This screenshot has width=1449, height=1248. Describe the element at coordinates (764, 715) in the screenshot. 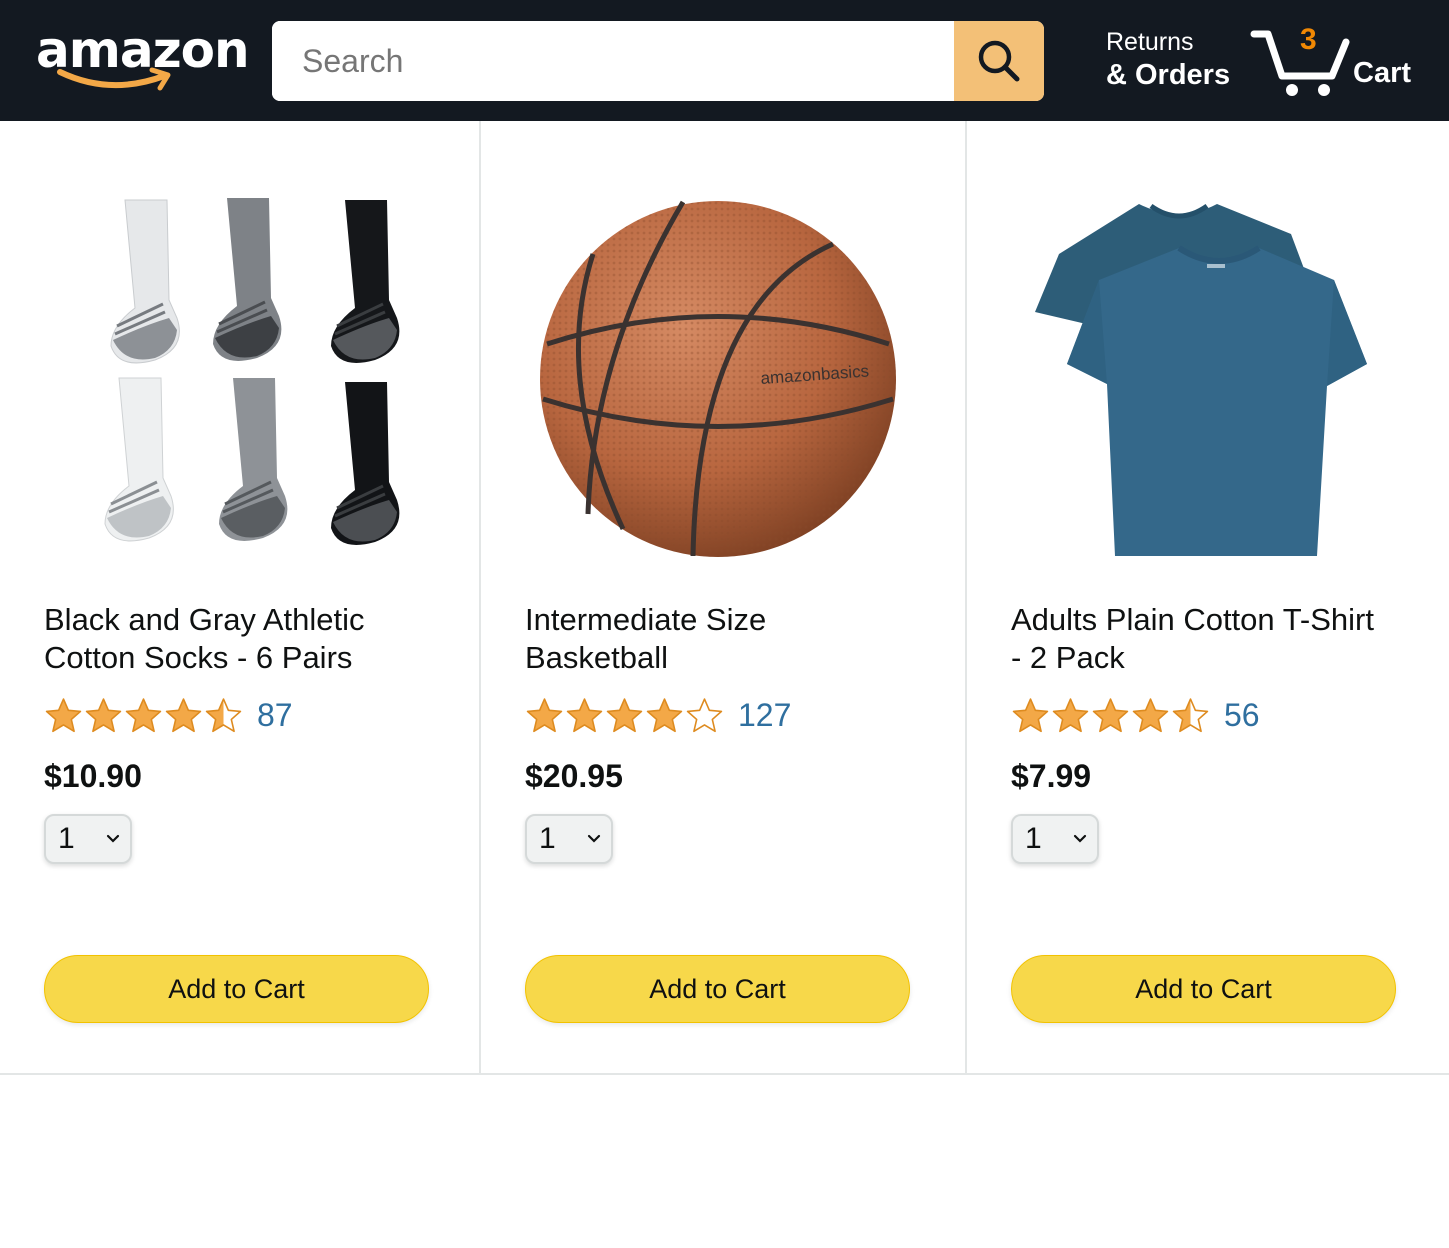

I see `rating-count-link: 127` at that location.